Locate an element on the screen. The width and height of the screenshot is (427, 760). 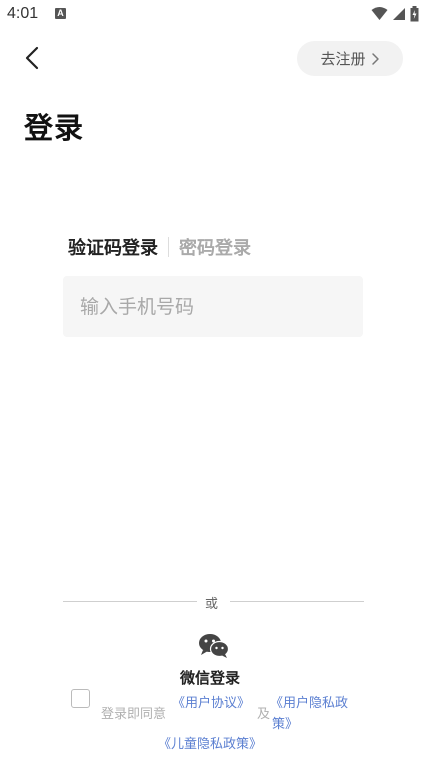
wifi-icon is located at coordinates (379, 13).